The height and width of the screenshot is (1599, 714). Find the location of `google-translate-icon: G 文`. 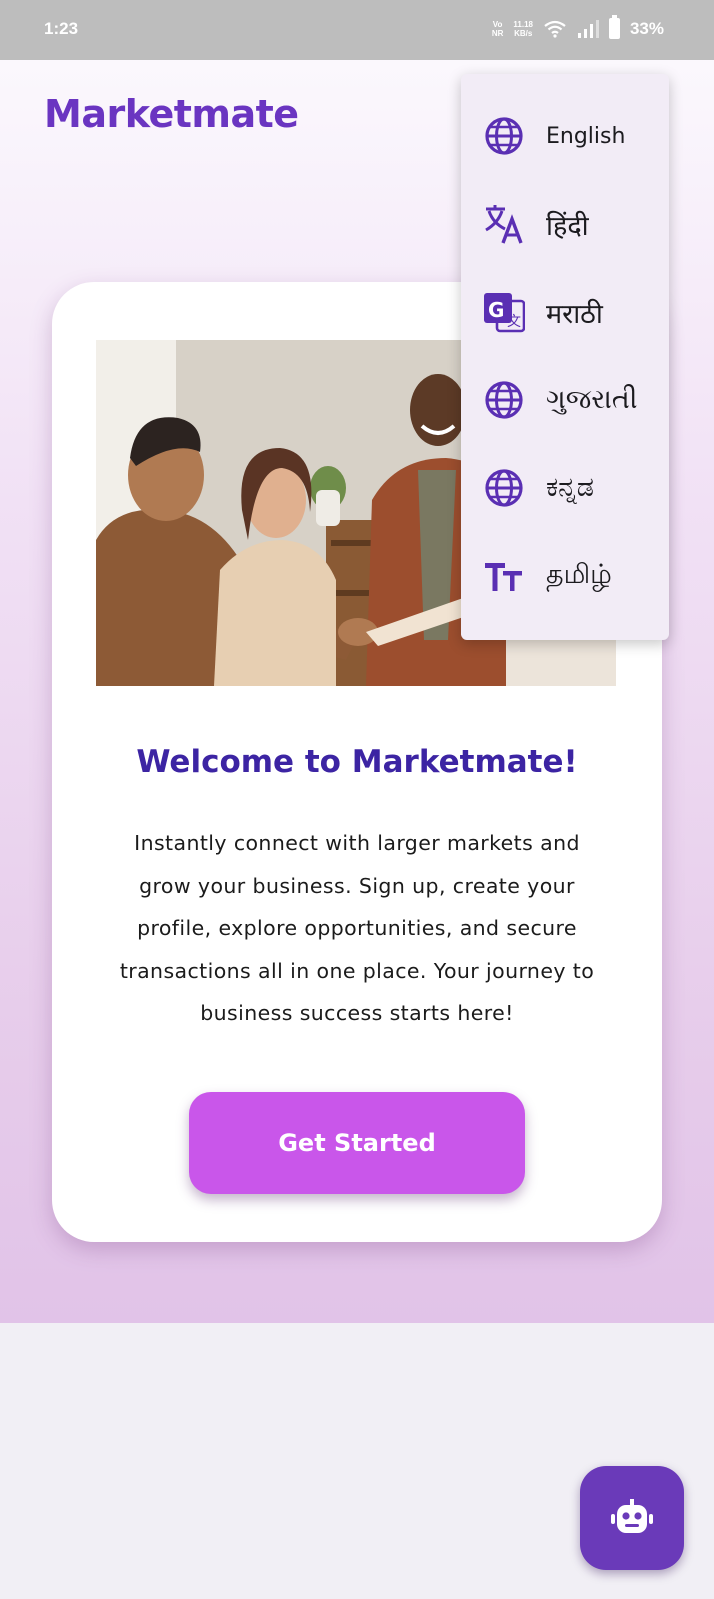

google-translate-icon: G 文 is located at coordinates (504, 312).